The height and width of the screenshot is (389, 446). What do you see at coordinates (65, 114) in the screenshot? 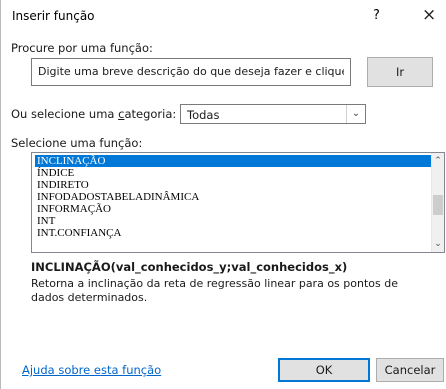
I see `category-label-prefix: Ou selecione uma` at bounding box center [65, 114].